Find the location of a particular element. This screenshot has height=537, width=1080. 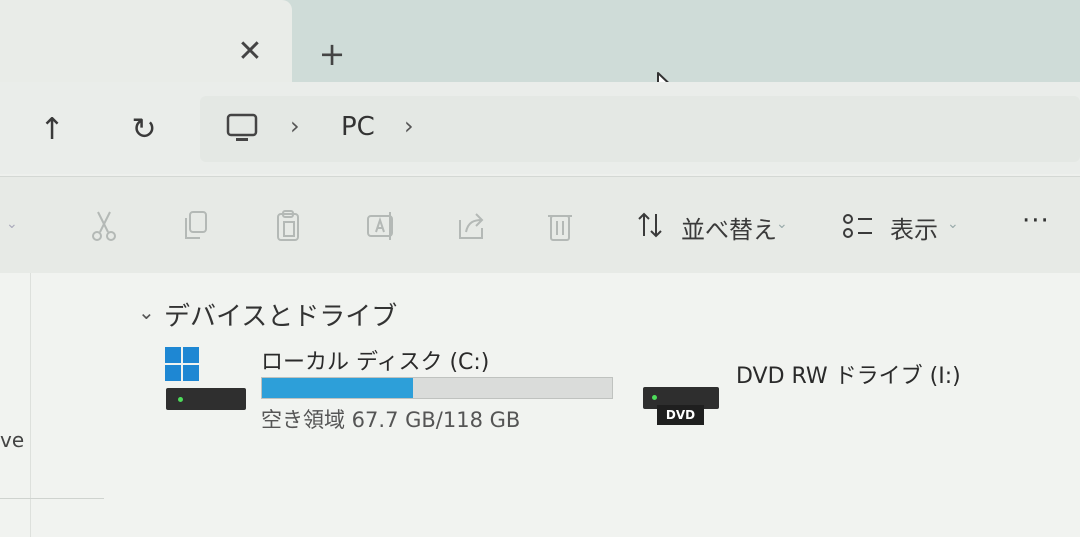

dvd-badge: DVD is located at coordinates (680, 415).